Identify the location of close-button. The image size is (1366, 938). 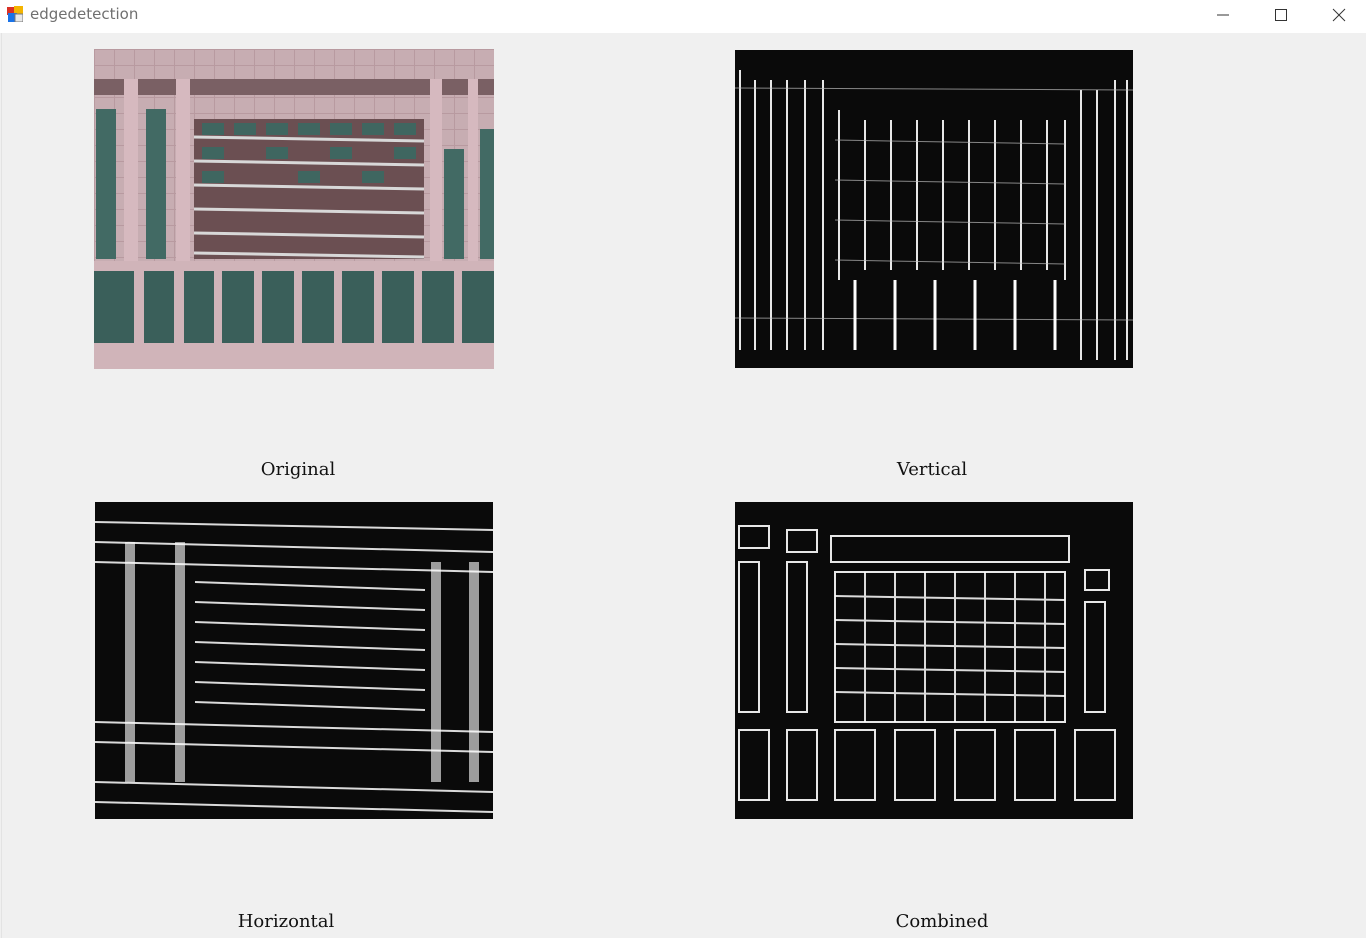
(1338, 15).